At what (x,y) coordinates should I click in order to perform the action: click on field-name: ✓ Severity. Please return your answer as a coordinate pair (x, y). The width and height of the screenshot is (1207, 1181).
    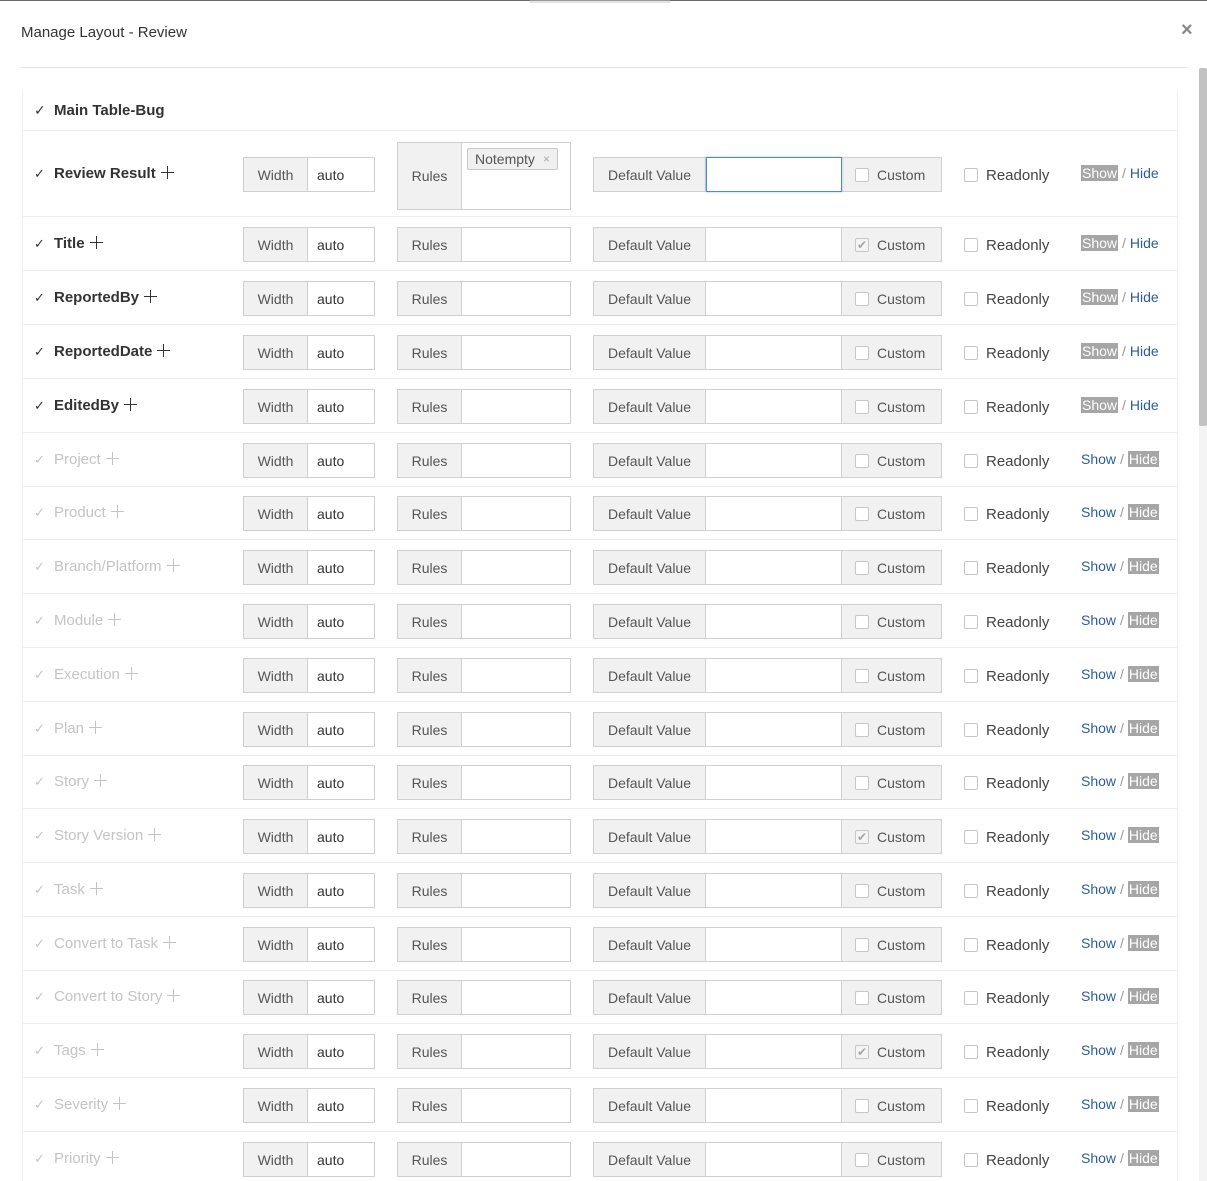
    Looking at the image, I should click on (80, 1106).